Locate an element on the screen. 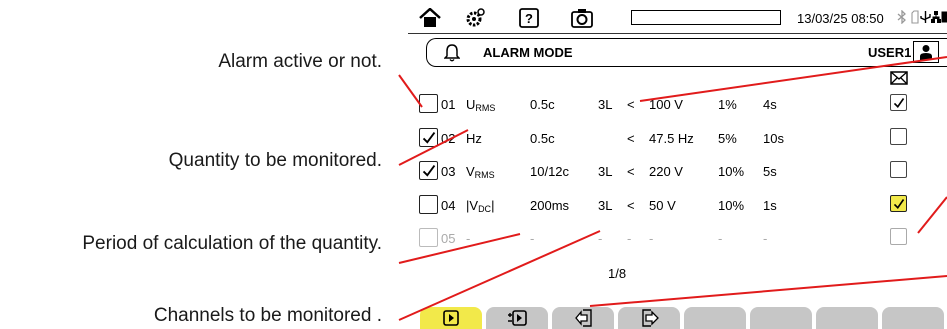 This screenshot has height=329, width=947. callout-line-period is located at coordinates (459, 248).